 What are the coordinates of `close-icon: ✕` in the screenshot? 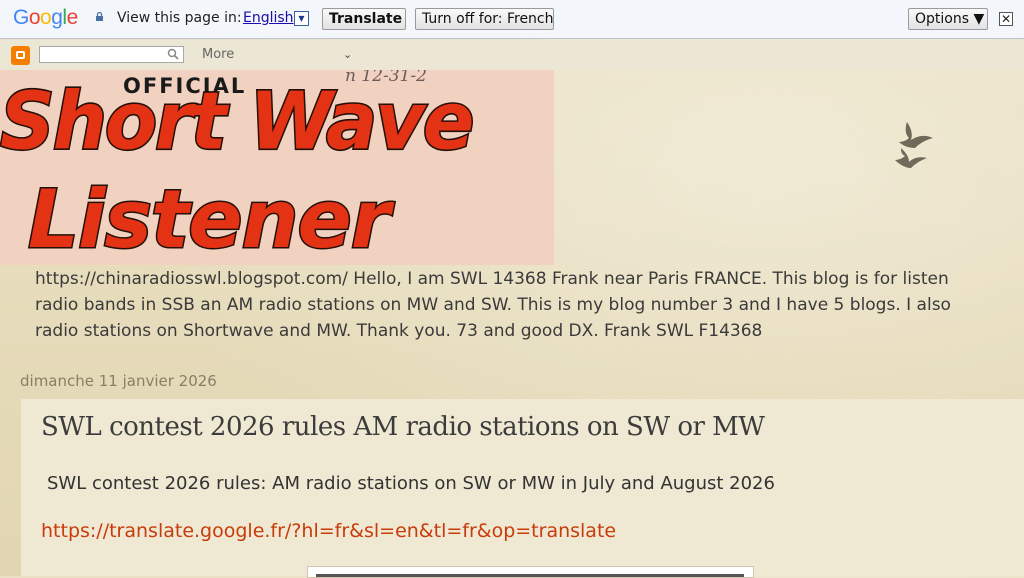 It's located at (1006, 19).